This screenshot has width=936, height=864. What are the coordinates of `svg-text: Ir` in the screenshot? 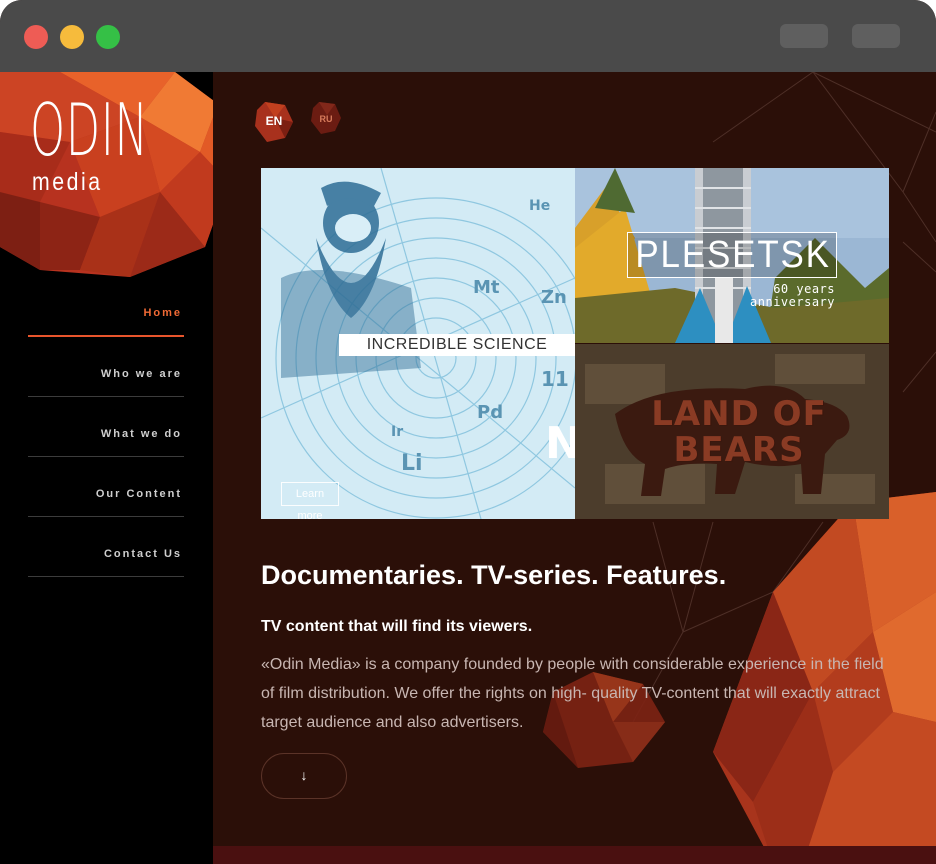 It's located at (397, 432).